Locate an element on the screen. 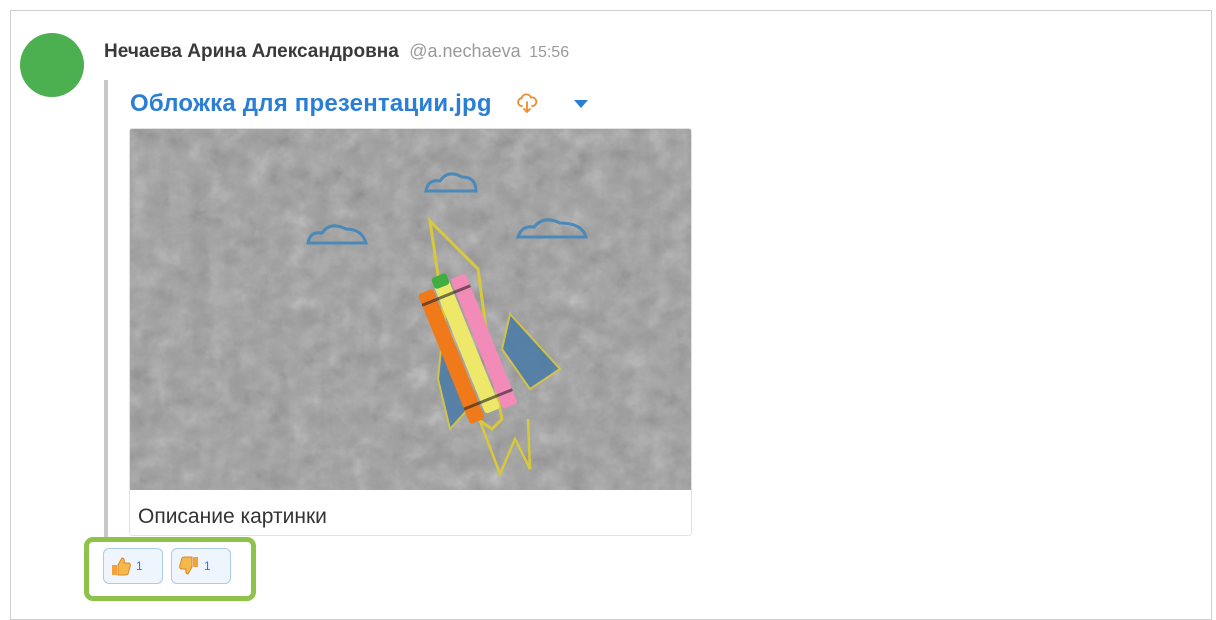  author-handle: @a.nechaeva is located at coordinates (464, 51).